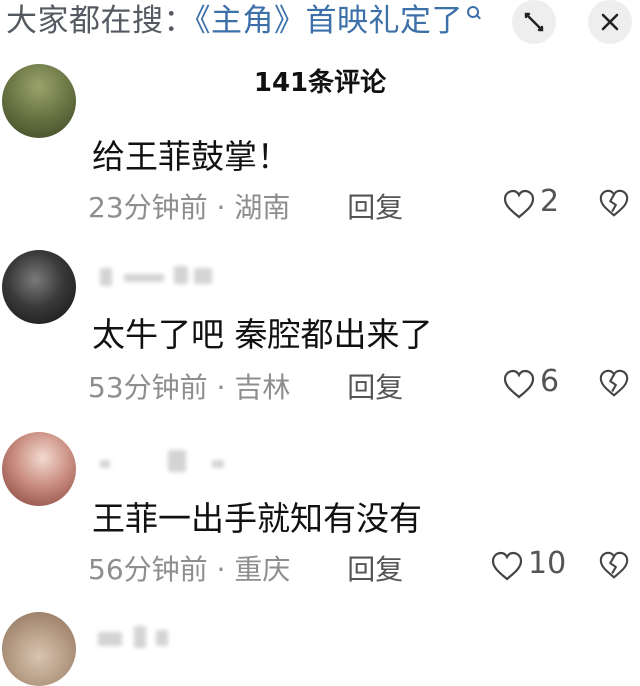 The height and width of the screenshot is (686, 640). I want to click on like-button: 6, so click(557, 383).